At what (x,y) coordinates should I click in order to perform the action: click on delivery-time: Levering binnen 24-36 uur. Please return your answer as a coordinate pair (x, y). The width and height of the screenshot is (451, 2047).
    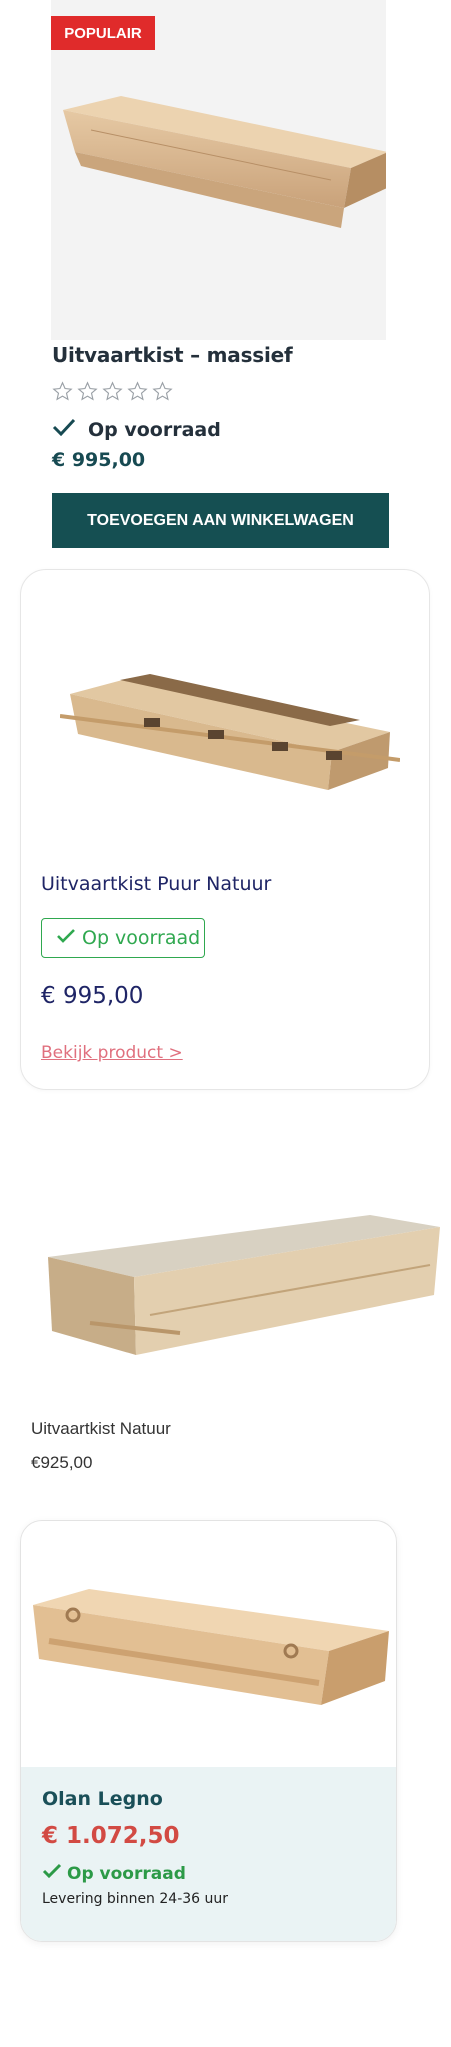
    Looking at the image, I should click on (135, 1899).